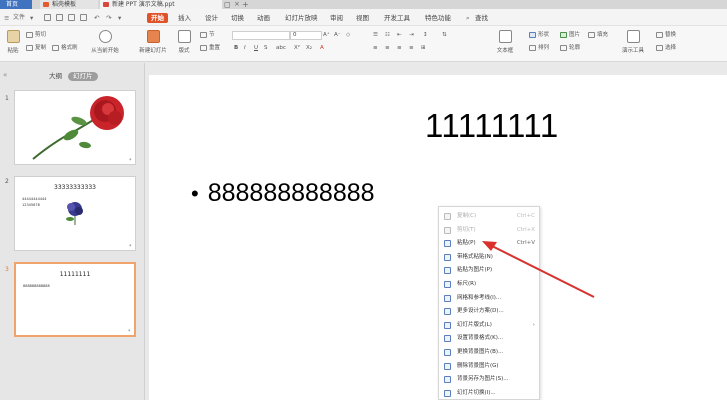  I want to click on bold-icon: B, so click(236, 48).